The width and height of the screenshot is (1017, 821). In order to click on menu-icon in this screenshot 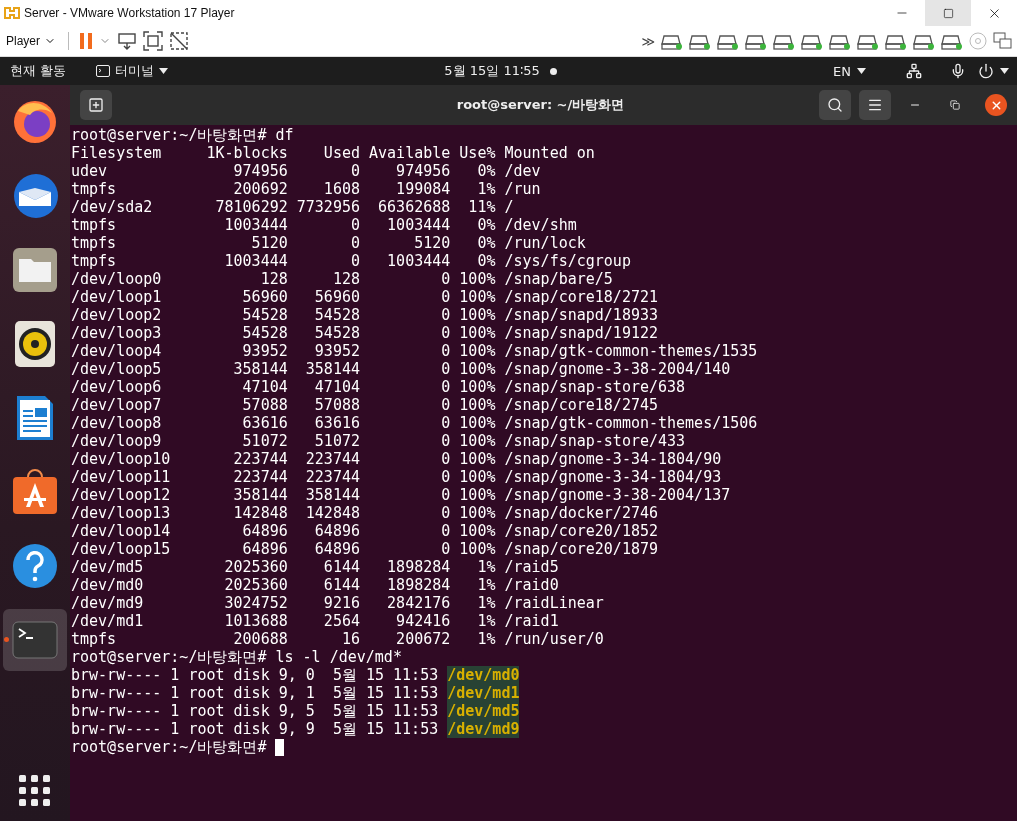, I will do `click(875, 105)`.